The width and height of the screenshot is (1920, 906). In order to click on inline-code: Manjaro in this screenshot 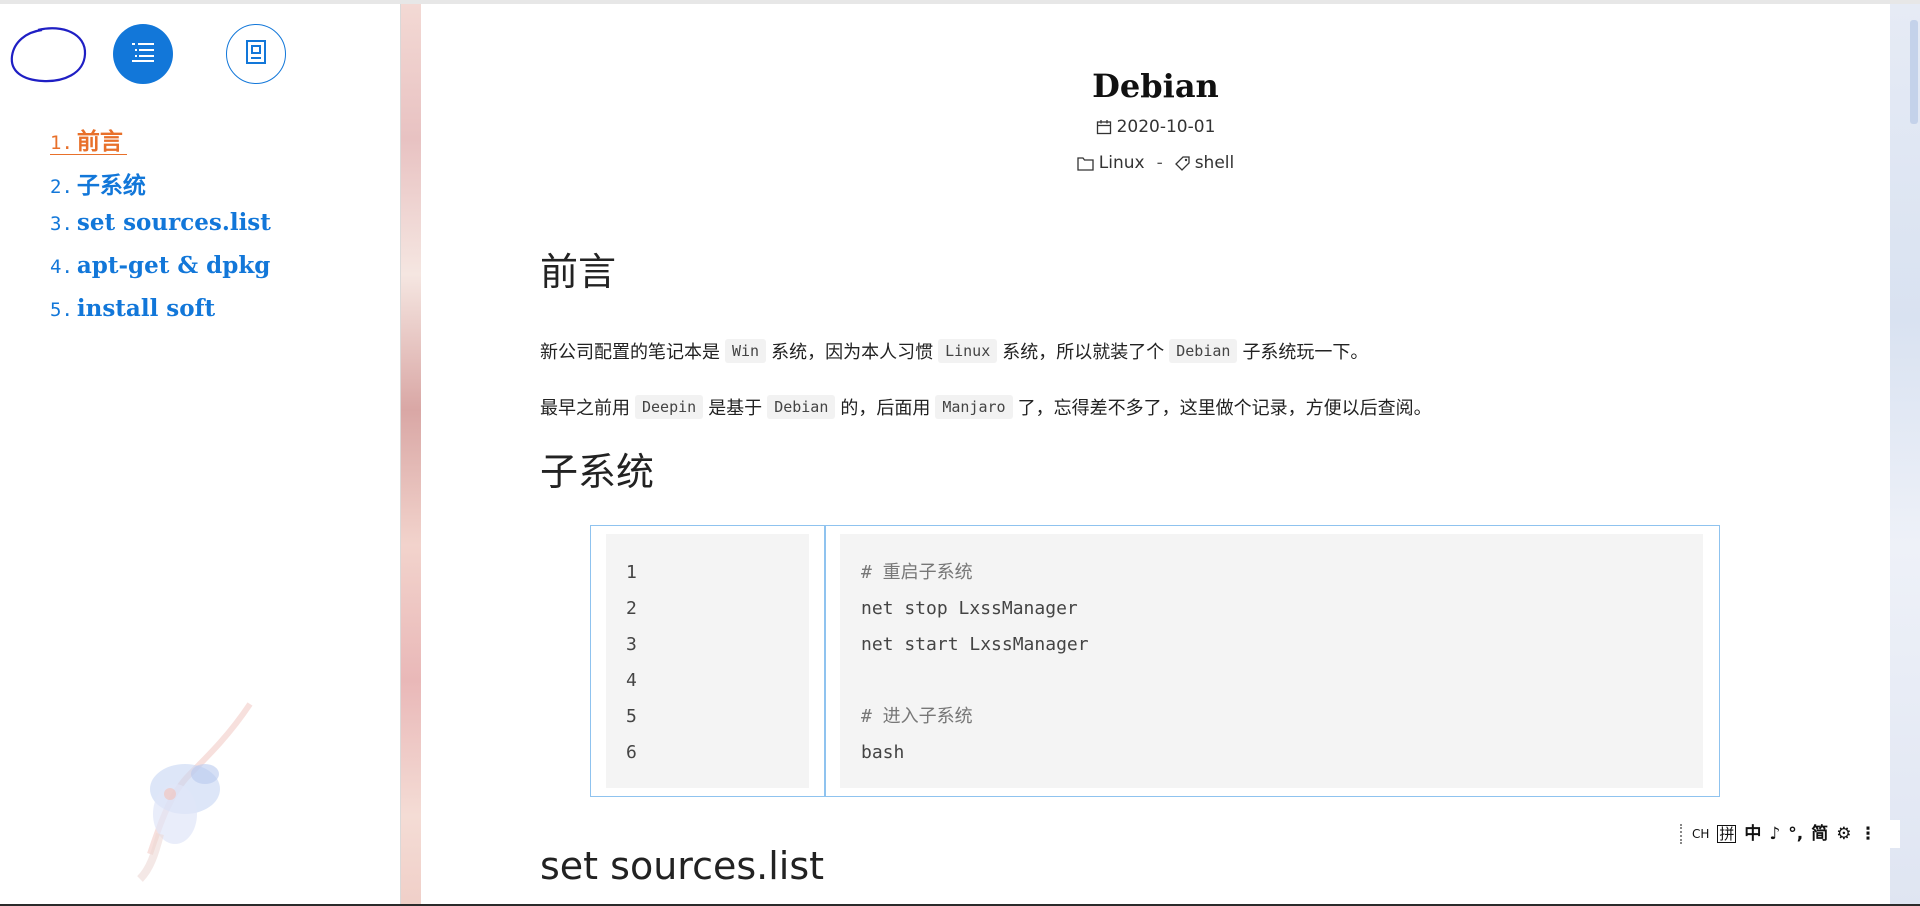, I will do `click(974, 407)`.